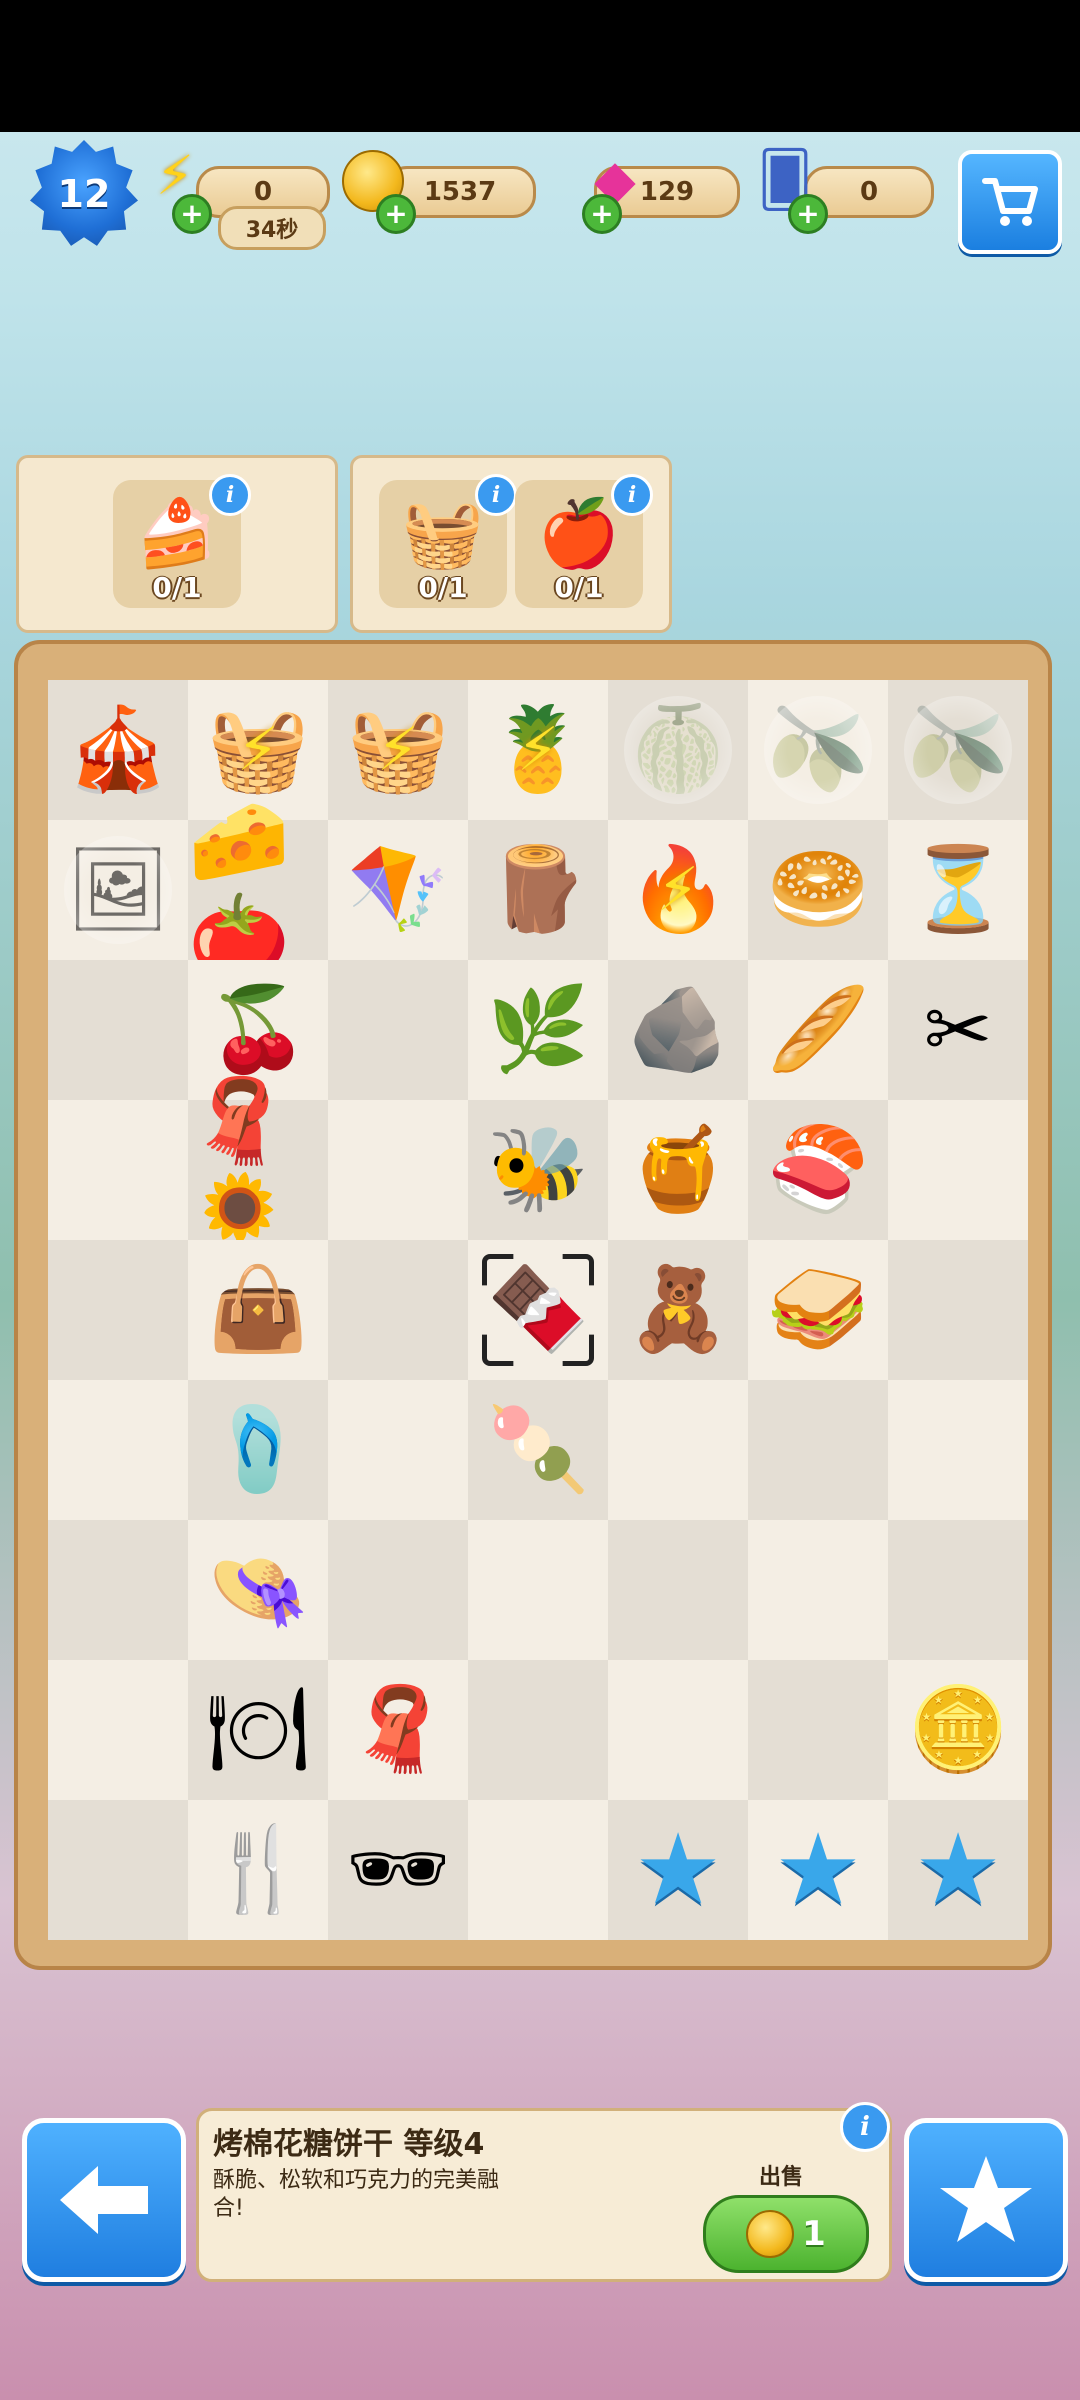 The width and height of the screenshot is (1080, 2400). Describe the element at coordinates (602, 214) in the screenshot. I see `add-gems-button: +` at that location.